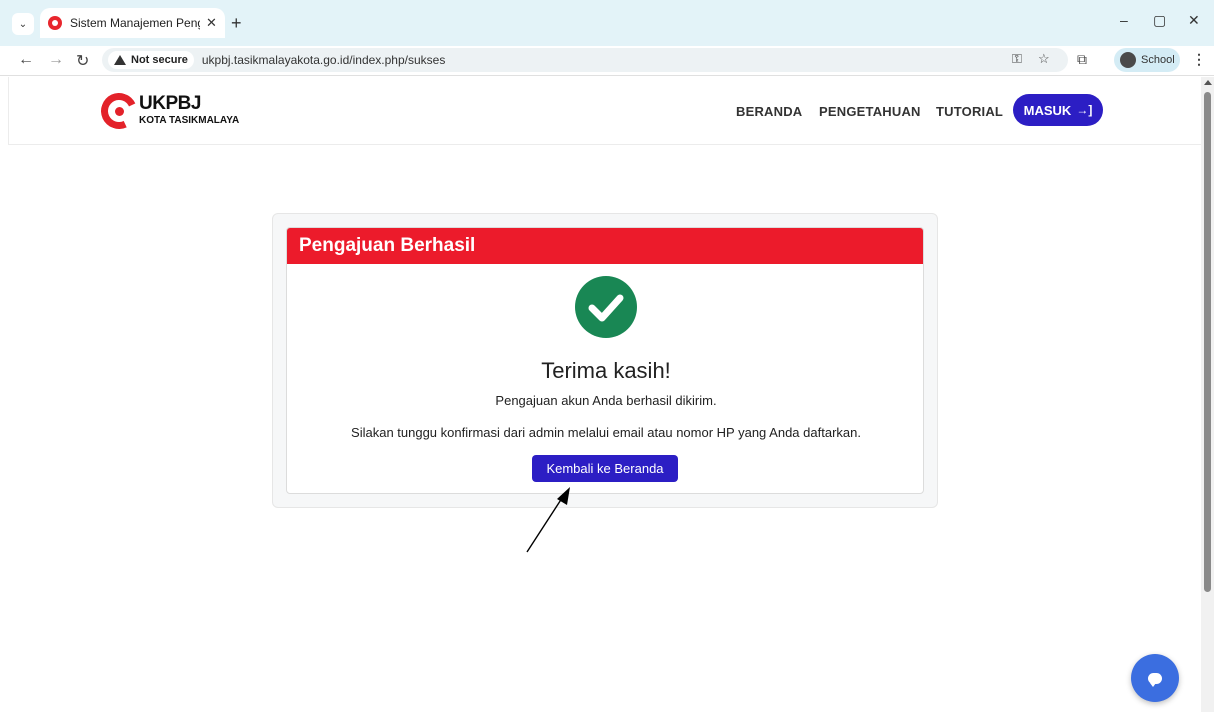  Describe the element at coordinates (1194, 20) in the screenshot. I see `close-window-icon: ✕` at that location.